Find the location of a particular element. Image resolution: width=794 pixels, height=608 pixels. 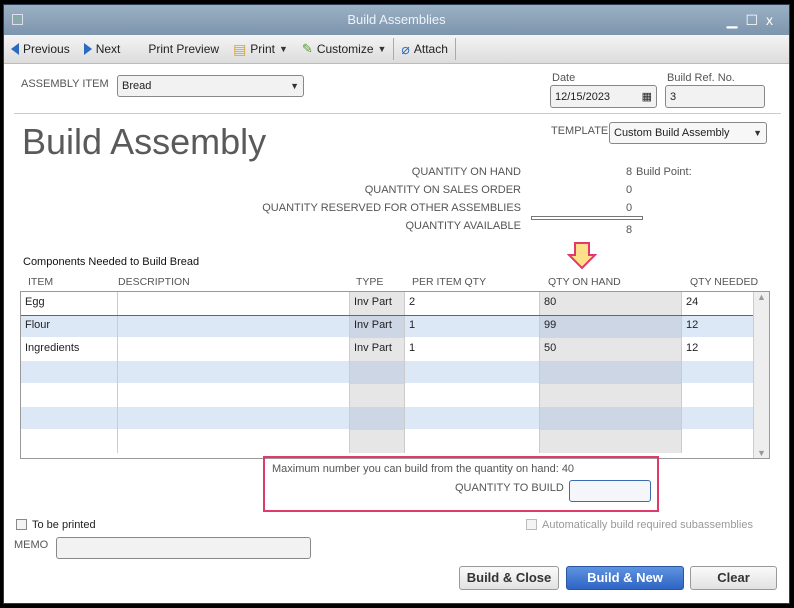

cell-item: Ingredients is located at coordinates (69, 349).